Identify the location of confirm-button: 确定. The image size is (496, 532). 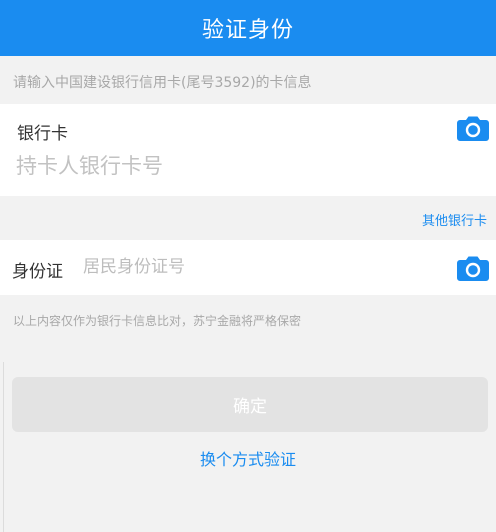
(250, 404).